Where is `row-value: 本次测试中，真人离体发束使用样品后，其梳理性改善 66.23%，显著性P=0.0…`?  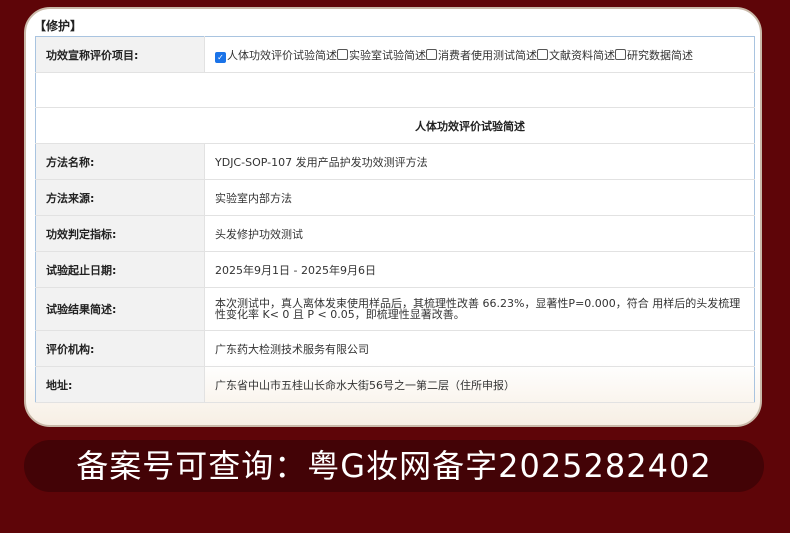
row-value: 本次测试中，真人离体发束使用样品后，其梳理性改善 66.23%，显著性P=0.0… is located at coordinates (479, 309).